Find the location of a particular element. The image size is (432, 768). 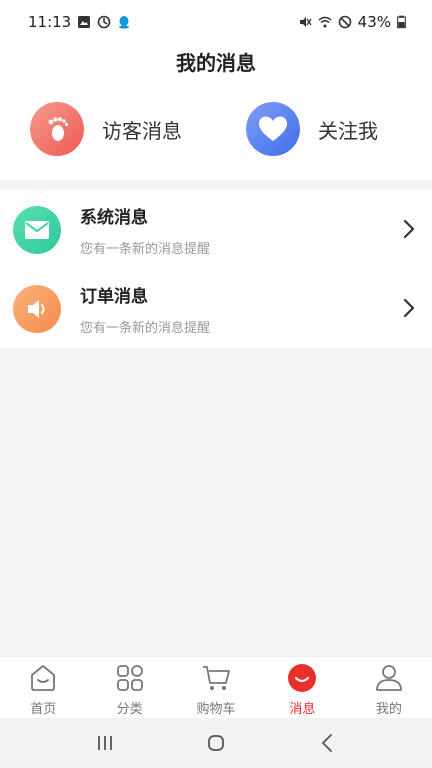

home-icon is located at coordinates (43, 678).